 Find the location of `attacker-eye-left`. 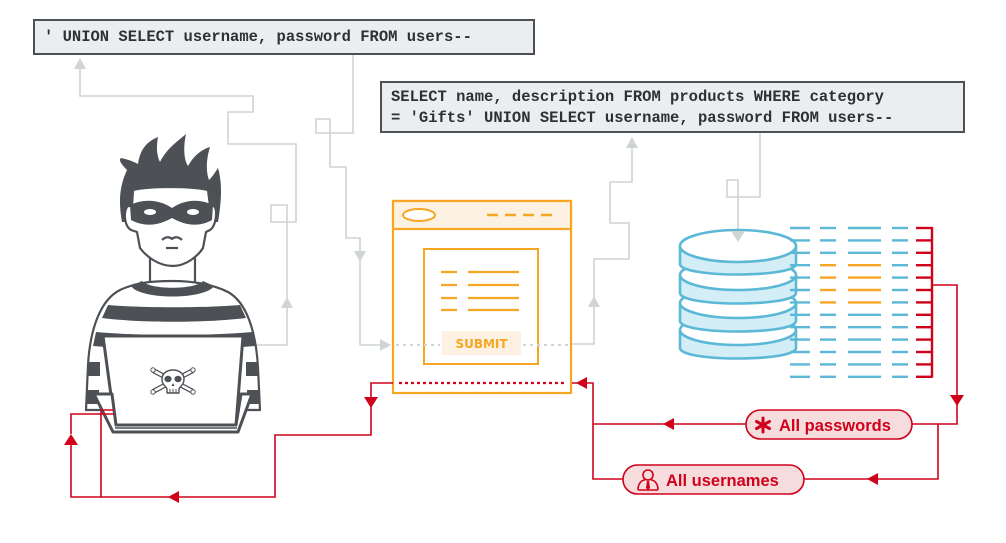

attacker-eye-left is located at coordinates (150, 212).